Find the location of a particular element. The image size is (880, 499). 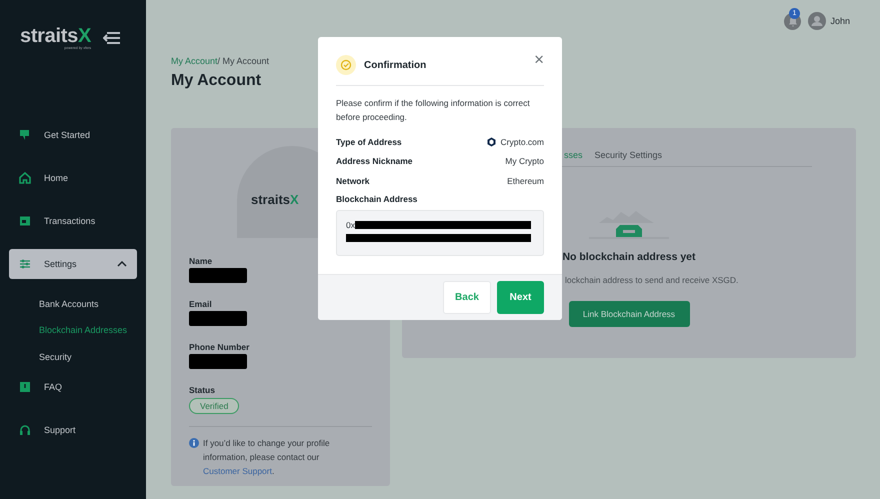

detail-label: Type of Address is located at coordinates (369, 141).